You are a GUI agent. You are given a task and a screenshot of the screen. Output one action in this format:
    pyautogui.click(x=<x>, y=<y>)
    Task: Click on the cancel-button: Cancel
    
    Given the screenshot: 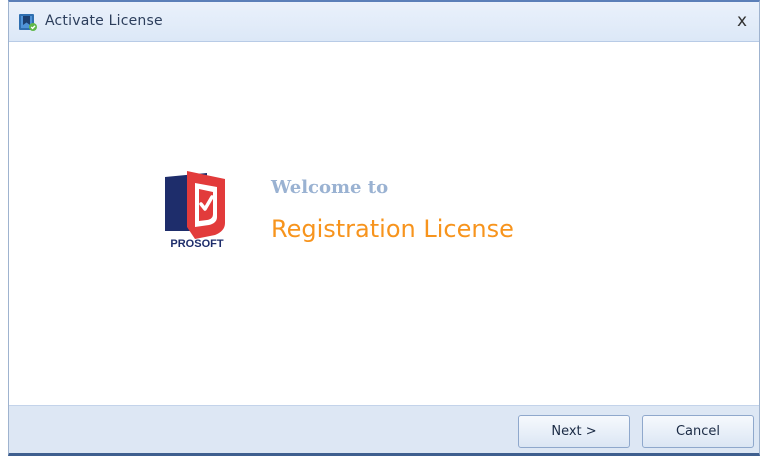 What is the action you would take?
    pyautogui.click(x=698, y=431)
    